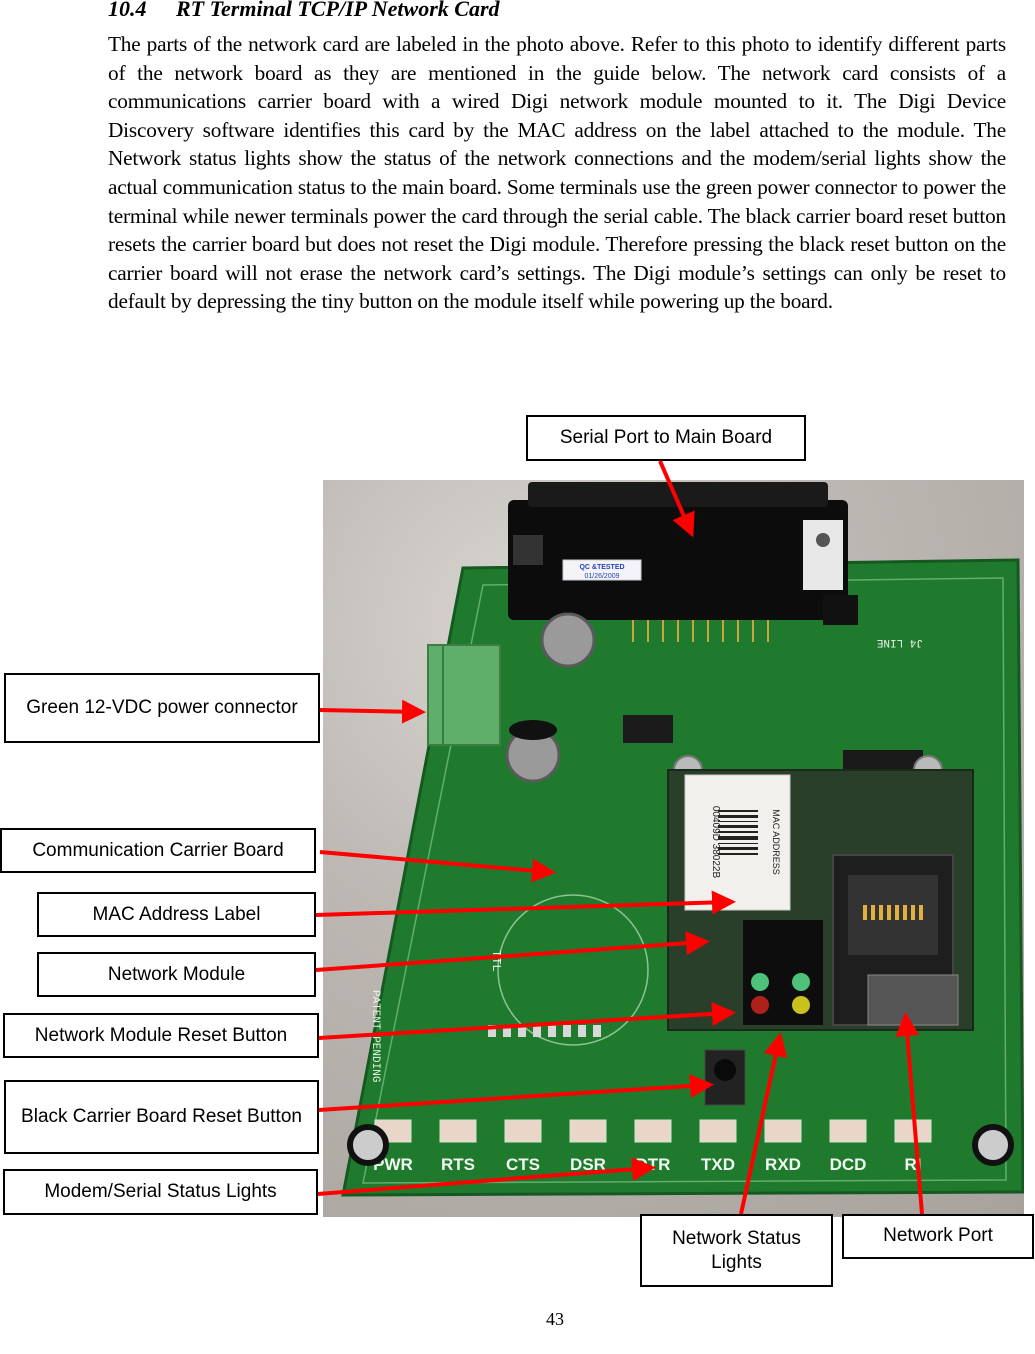  Describe the element at coordinates (162, 708) in the screenshot. I see `callout-power-connector: Green 12-VDC power connector` at that location.